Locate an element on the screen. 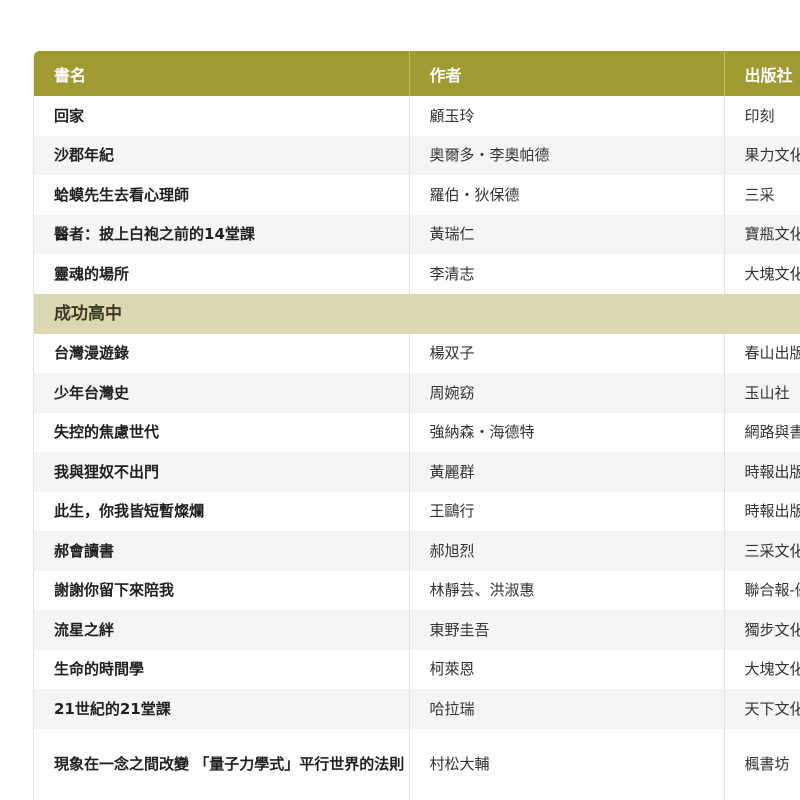 This screenshot has height=800, width=800. table-row: 此生，你我皆短暫燦爛 王鷗行 時報出版 is located at coordinates (417, 511).